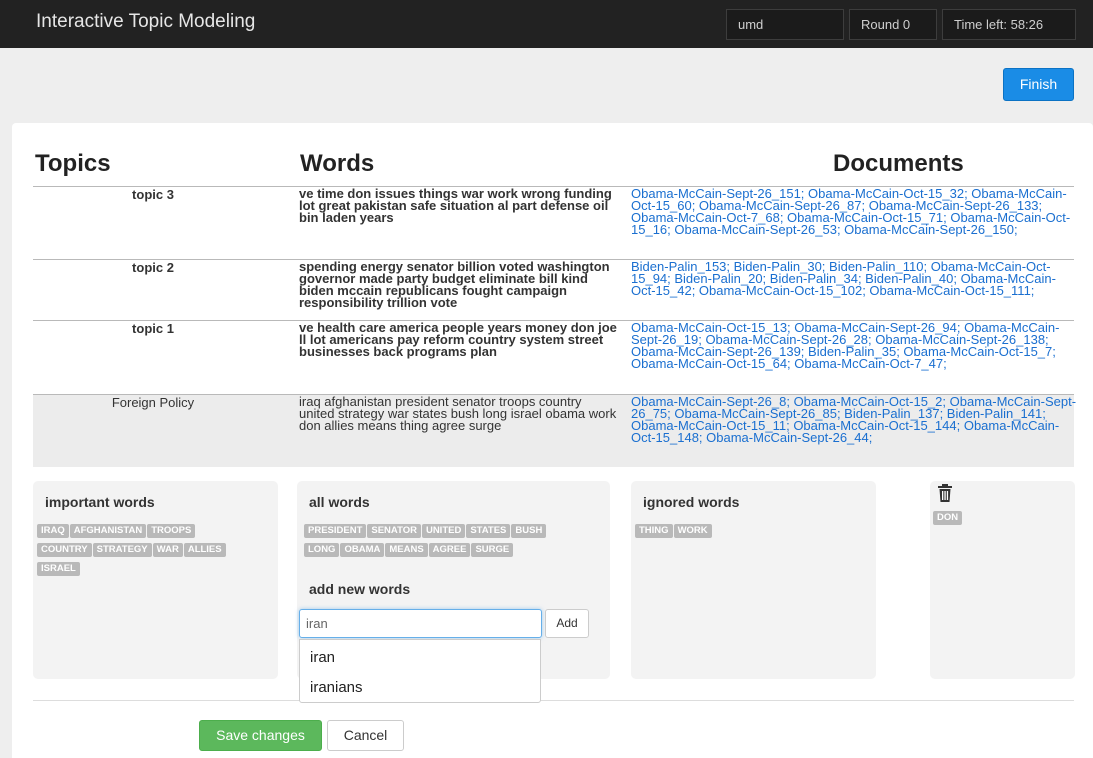 This screenshot has height=758, width=1093. Describe the element at coordinates (260, 735) in the screenshot. I see `save-changes-button: Save changes` at that location.